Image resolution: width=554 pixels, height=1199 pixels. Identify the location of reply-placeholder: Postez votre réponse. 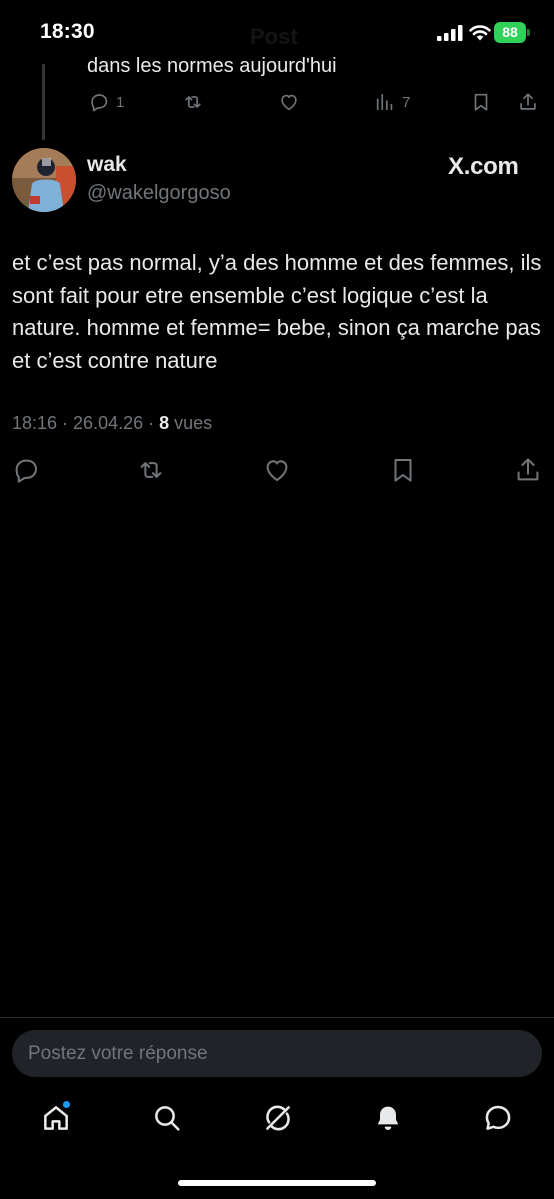
(118, 1053).